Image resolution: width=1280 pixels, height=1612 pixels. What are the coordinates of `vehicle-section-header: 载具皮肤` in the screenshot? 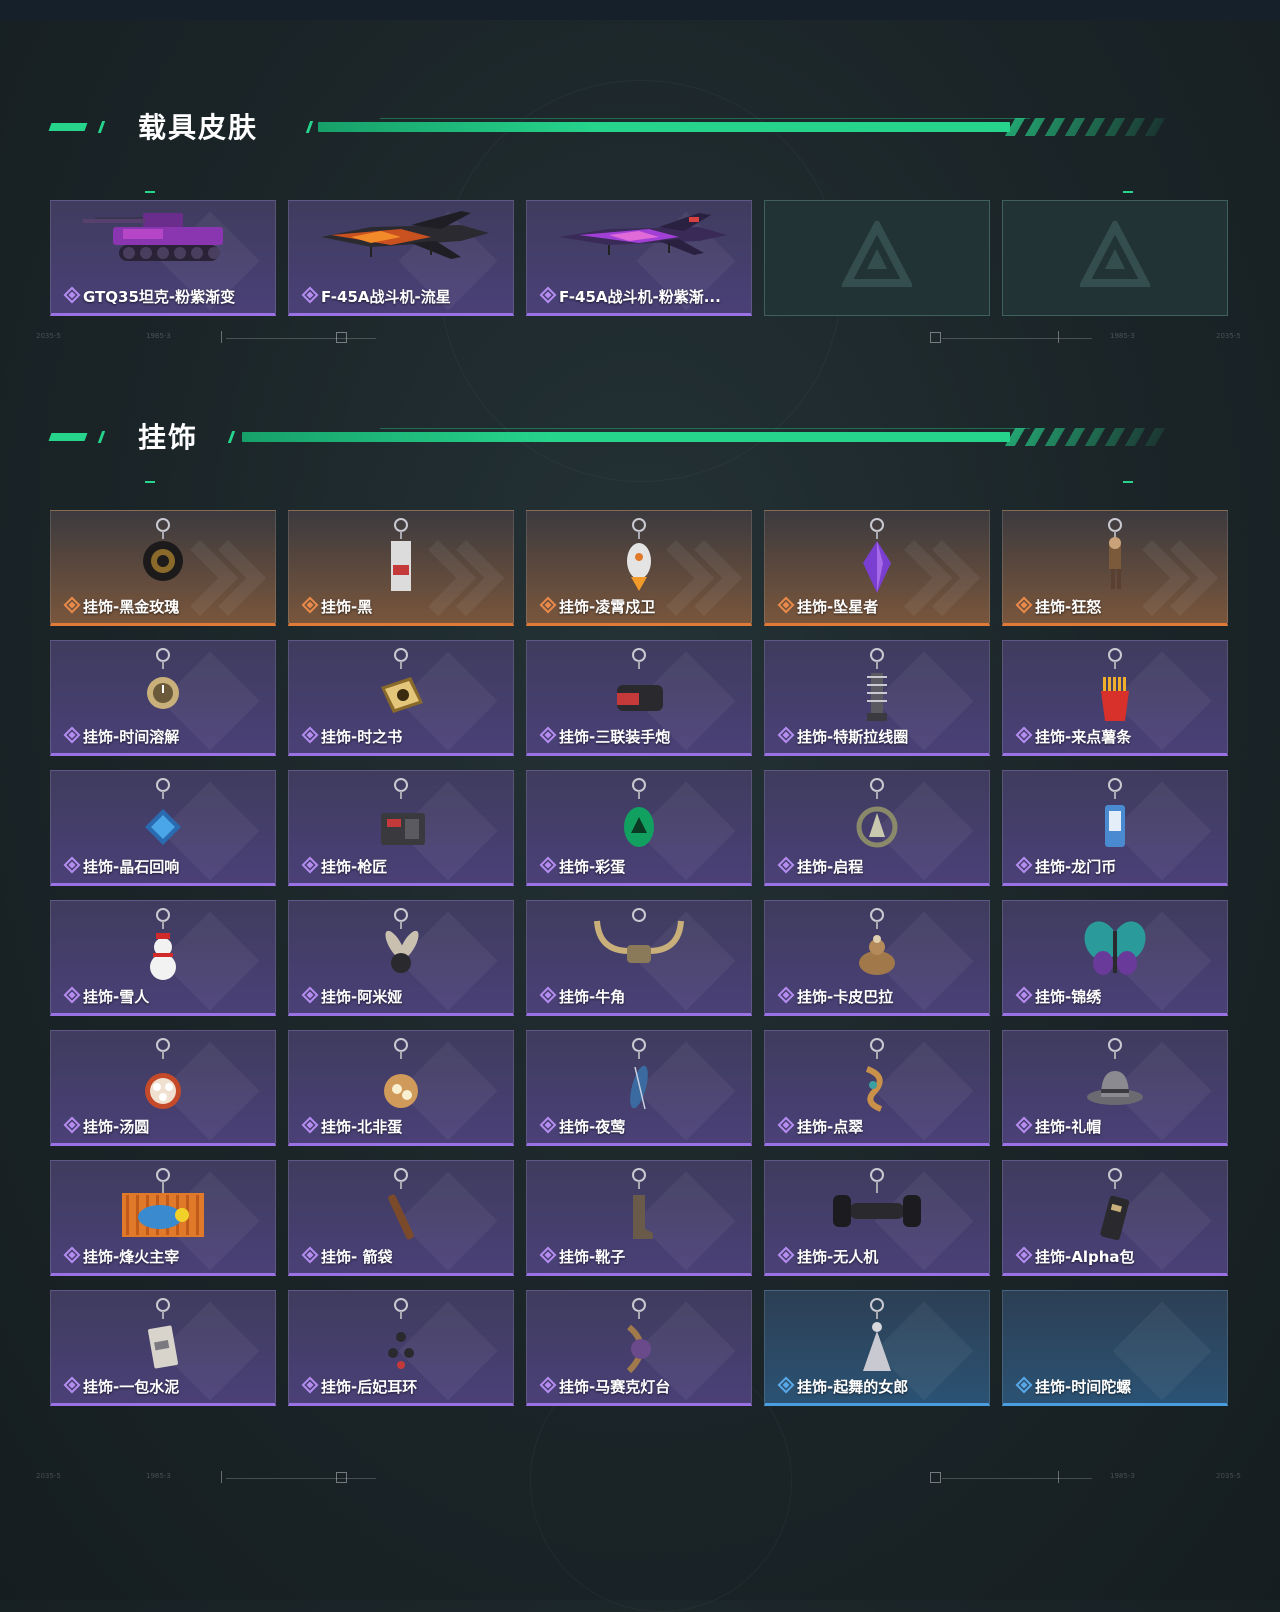 It's located at (624, 128).